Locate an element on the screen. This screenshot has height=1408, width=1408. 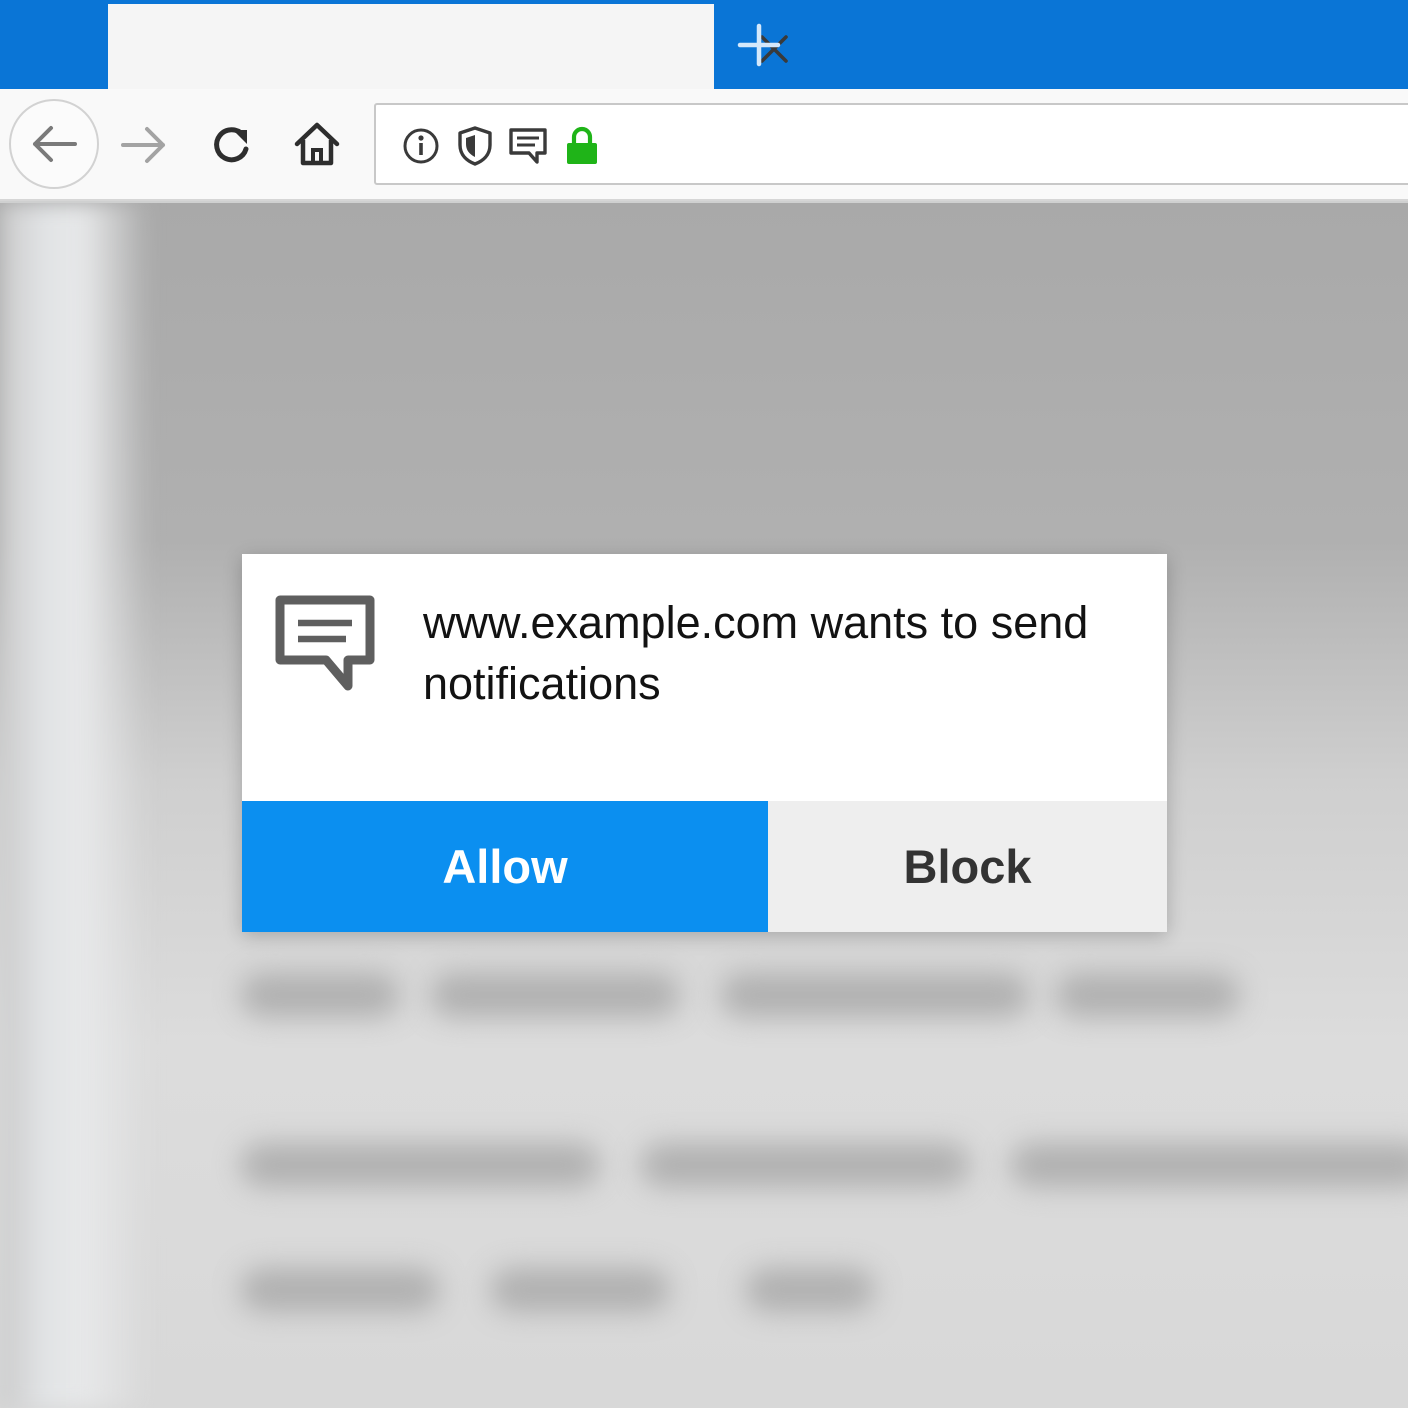
home-button is located at coordinates (317, 144).